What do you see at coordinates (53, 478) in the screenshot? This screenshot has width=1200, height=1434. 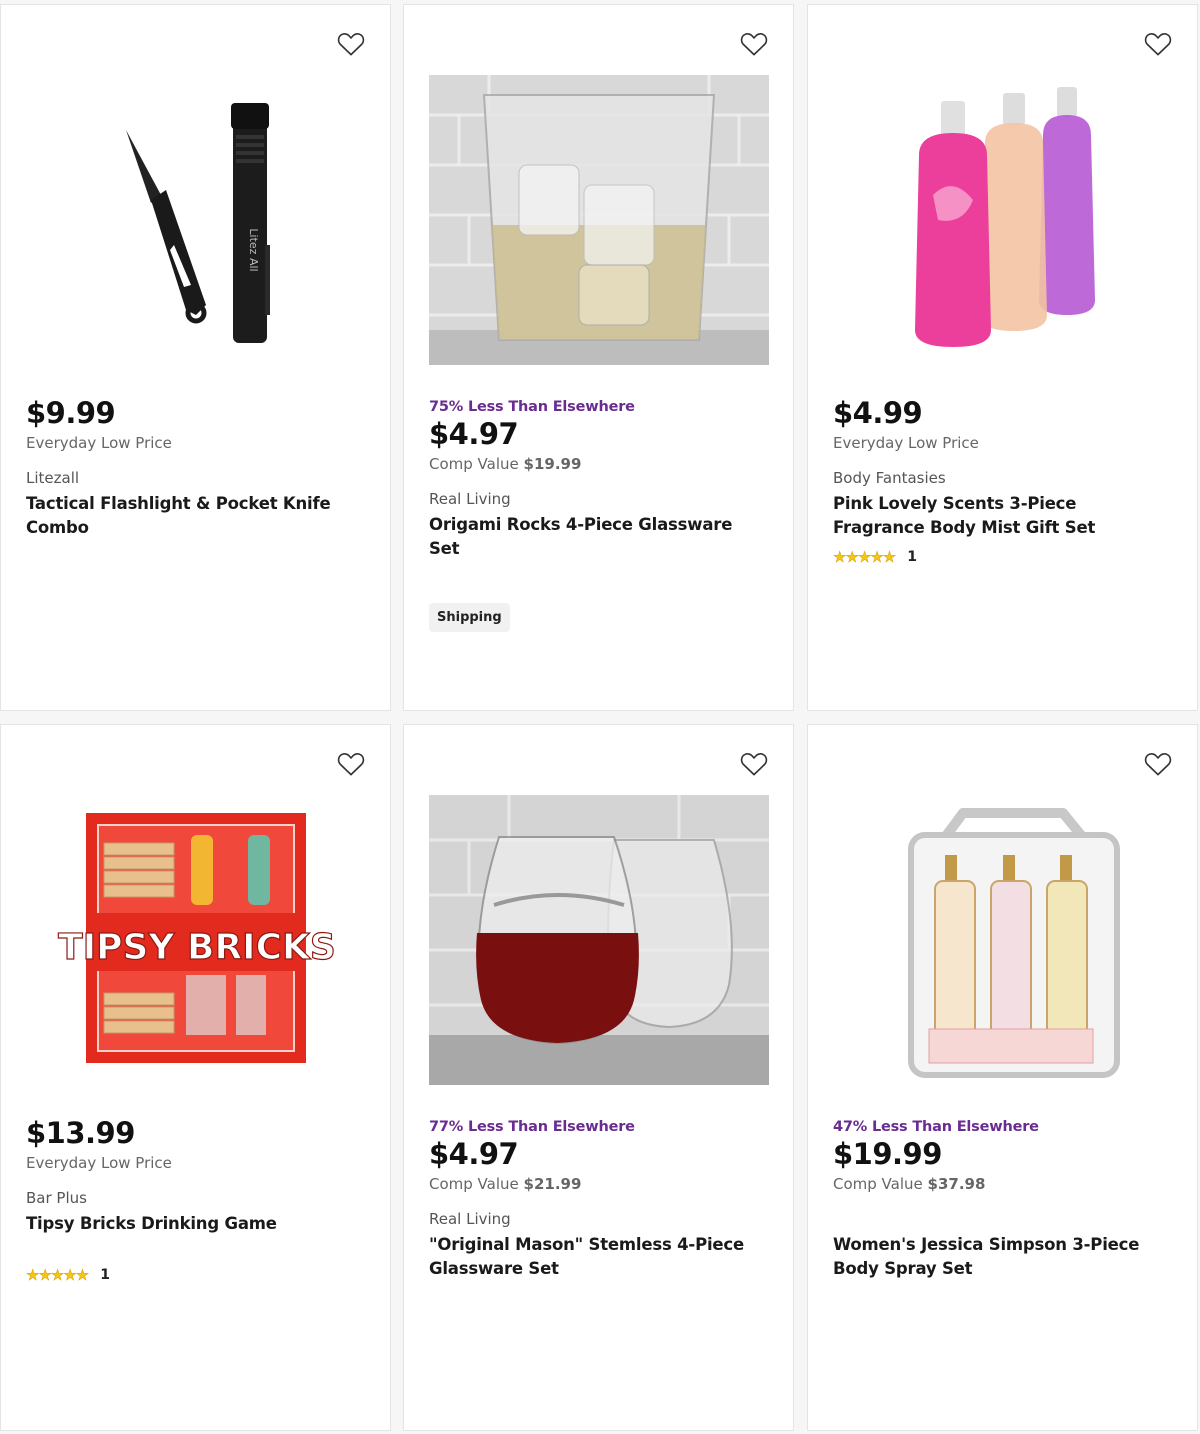 I see `brand-name: Litezall` at bounding box center [53, 478].